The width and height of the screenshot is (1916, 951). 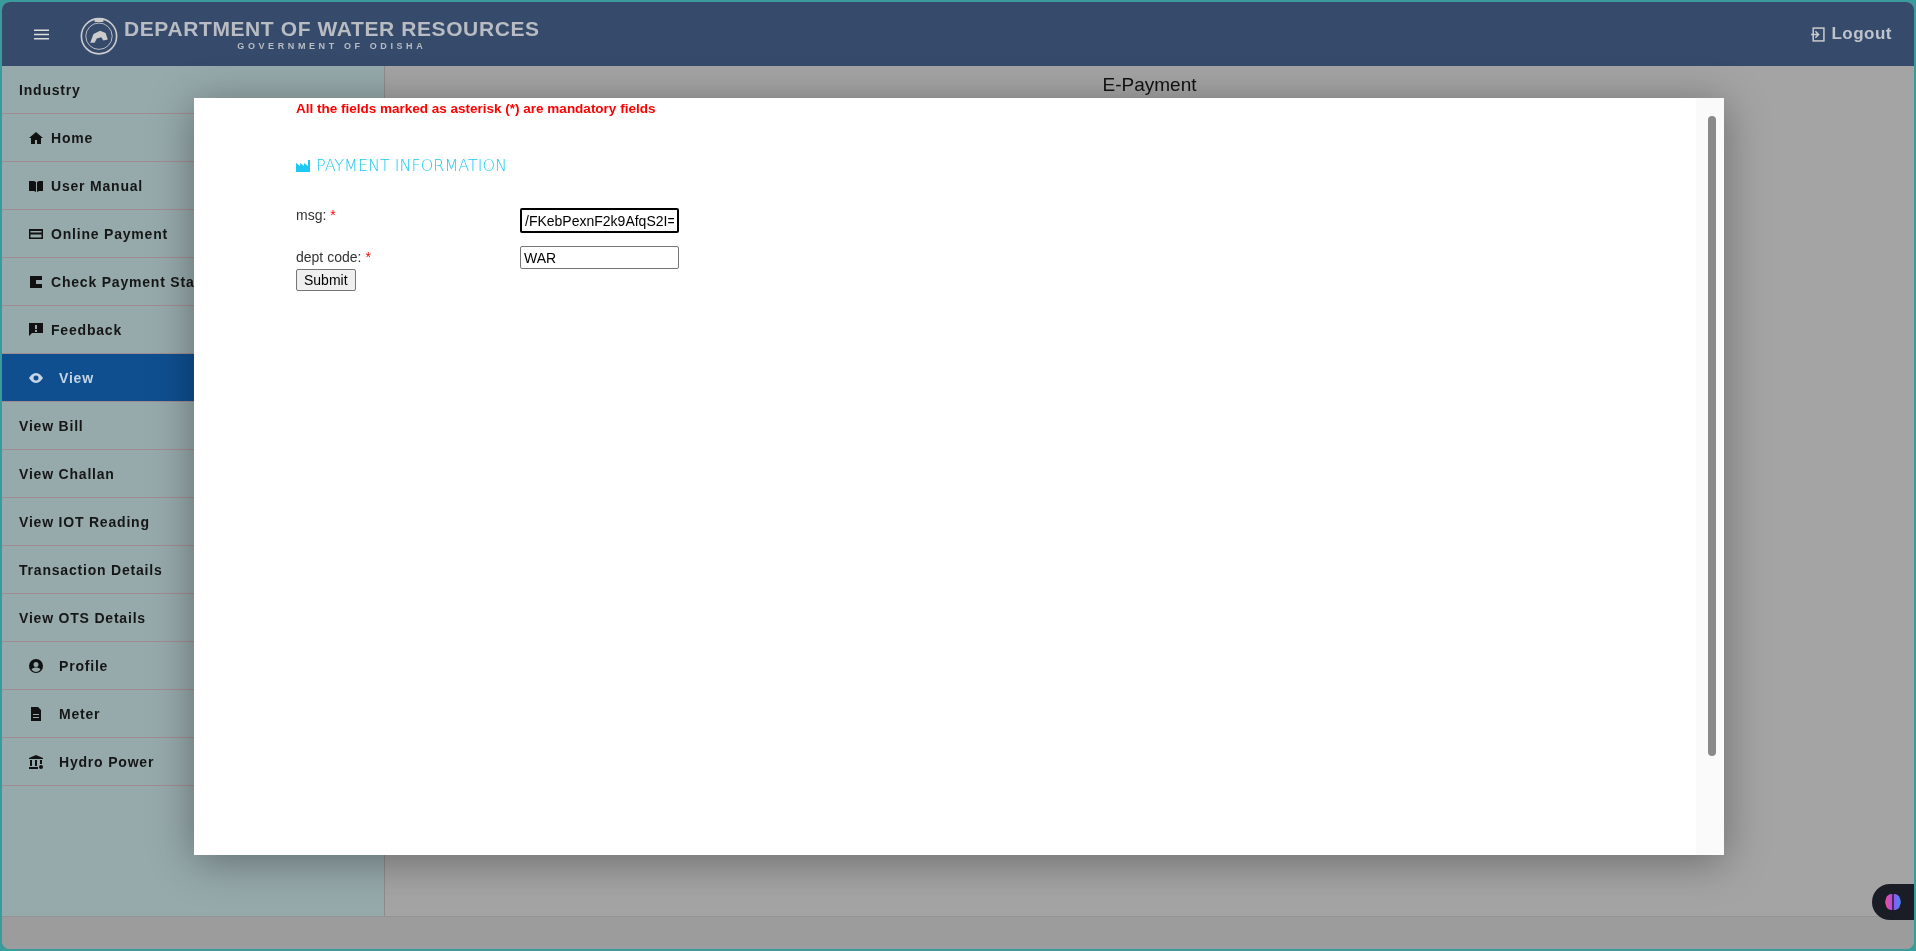 What do you see at coordinates (36, 329) in the screenshot?
I see `feedback-icon` at bounding box center [36, 329].